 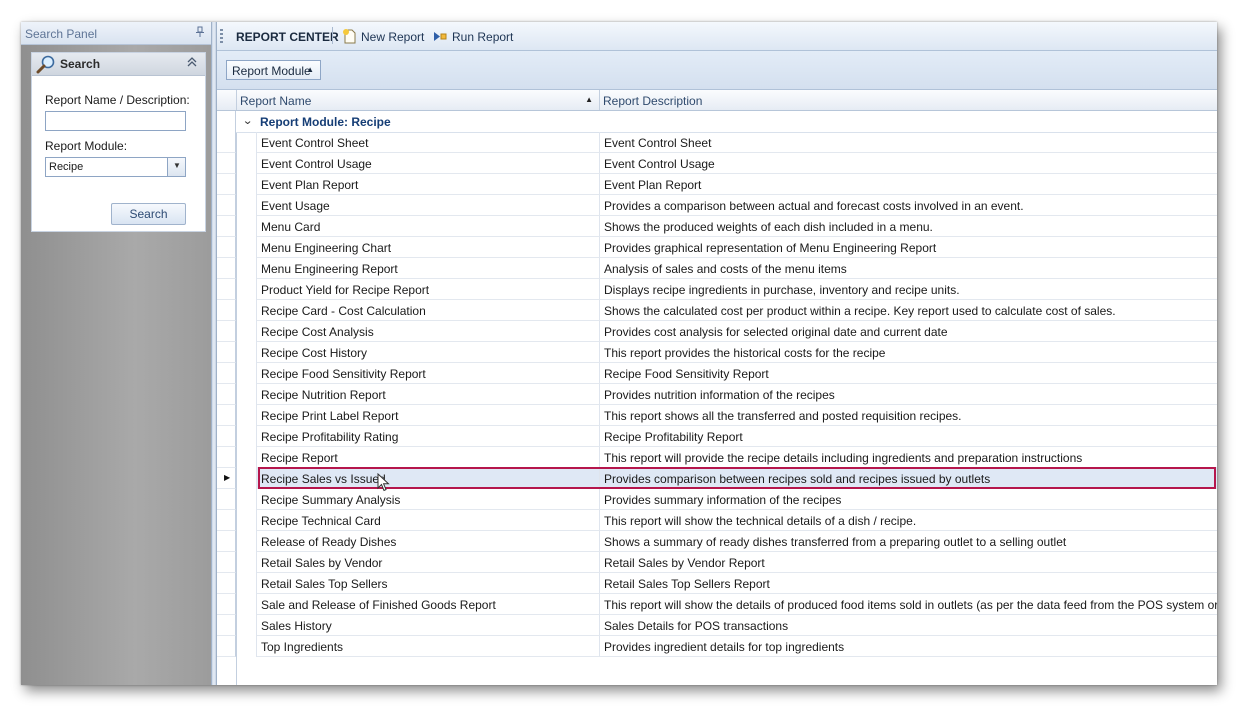 What do you see at coordinates (428, 562) in the screenshot?
I see `cell-report-name: Retail Sales by Vendor` at bounding box center [428, 562].